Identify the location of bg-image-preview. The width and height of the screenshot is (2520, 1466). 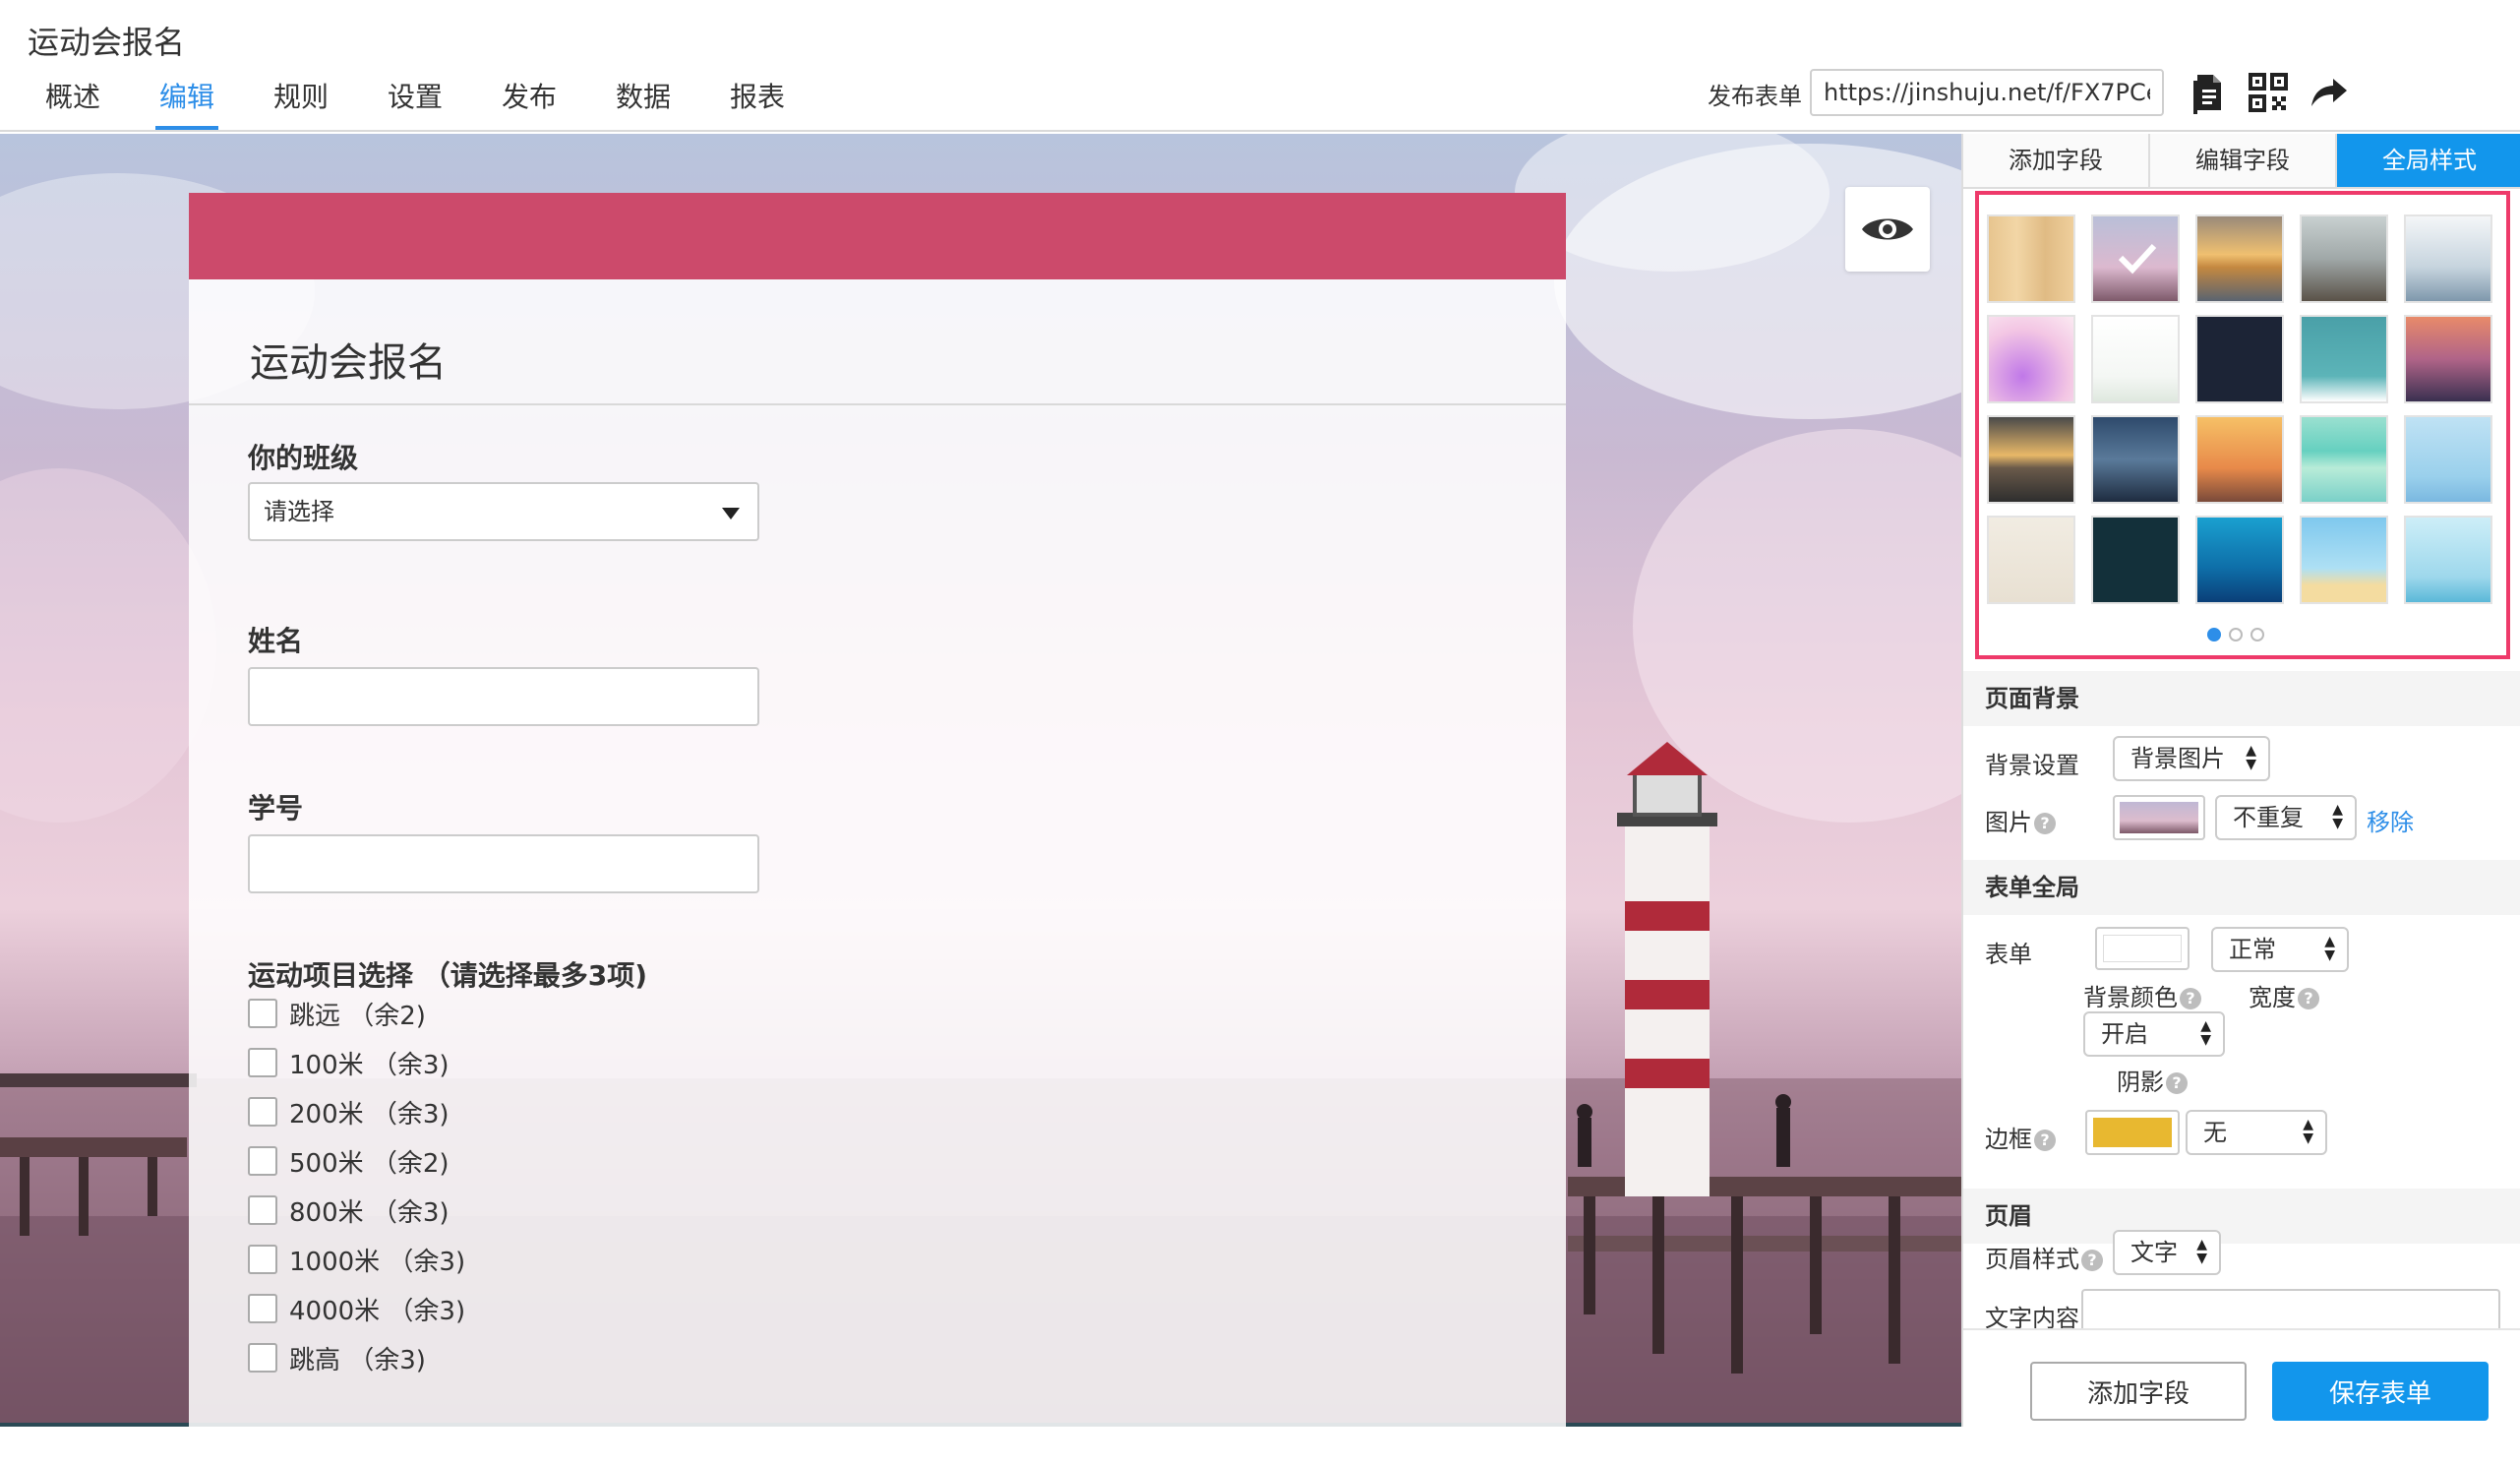
(2159, 817).